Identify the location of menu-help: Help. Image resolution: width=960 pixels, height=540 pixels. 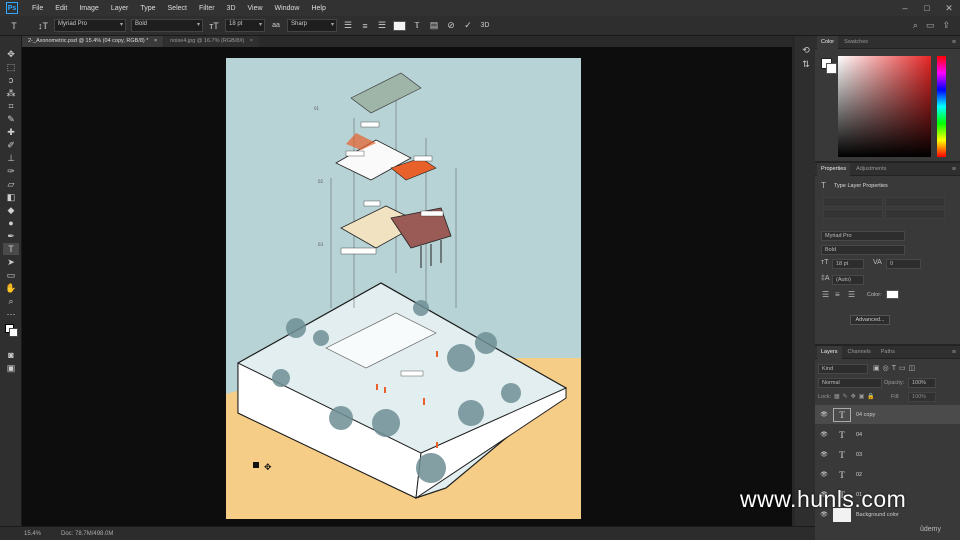
(318, 8).